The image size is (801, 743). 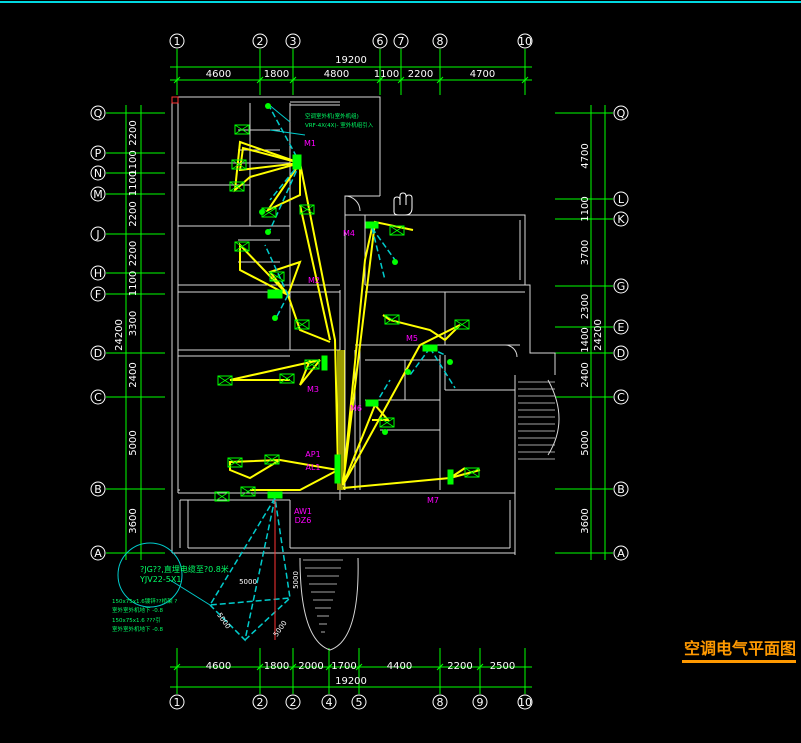 What do you see at coordinates (223, 620) in the screenshot?
I see `site-dim-2: 5000` at bounding box center [223, 620].